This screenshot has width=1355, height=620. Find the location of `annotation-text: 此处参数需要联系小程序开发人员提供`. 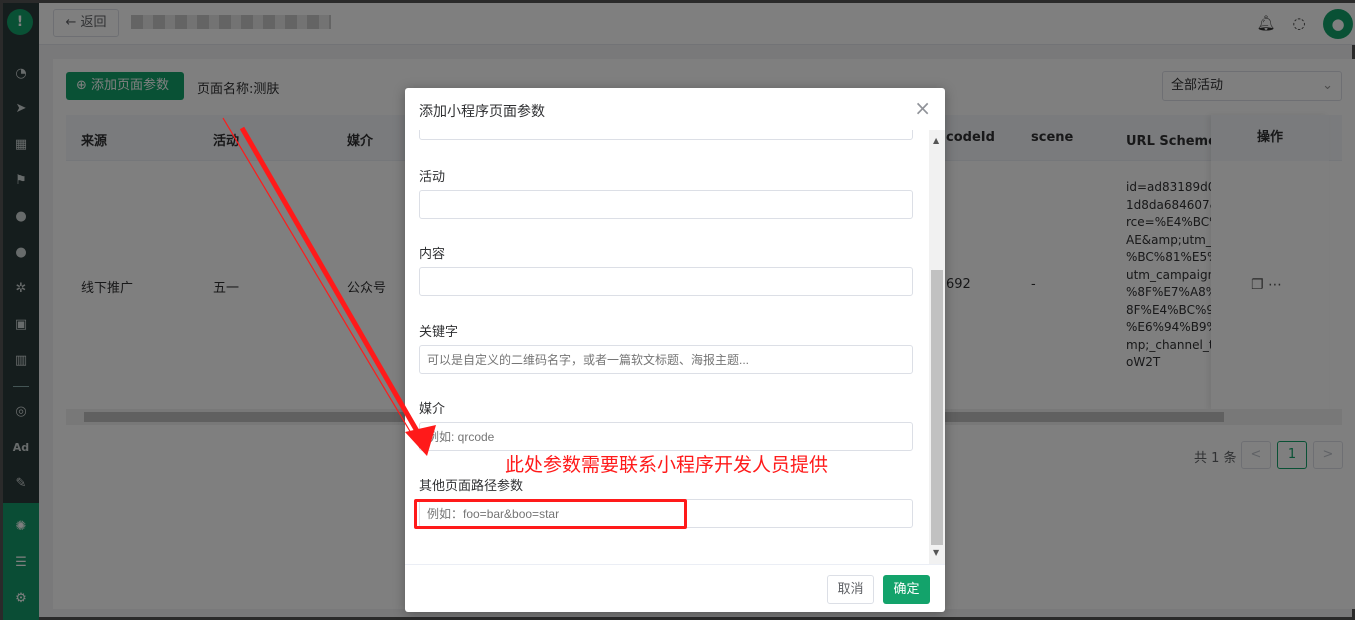

annotation-text: 此处参数需要联系小程序开发人员提供 is located at coordinates (667, 465).